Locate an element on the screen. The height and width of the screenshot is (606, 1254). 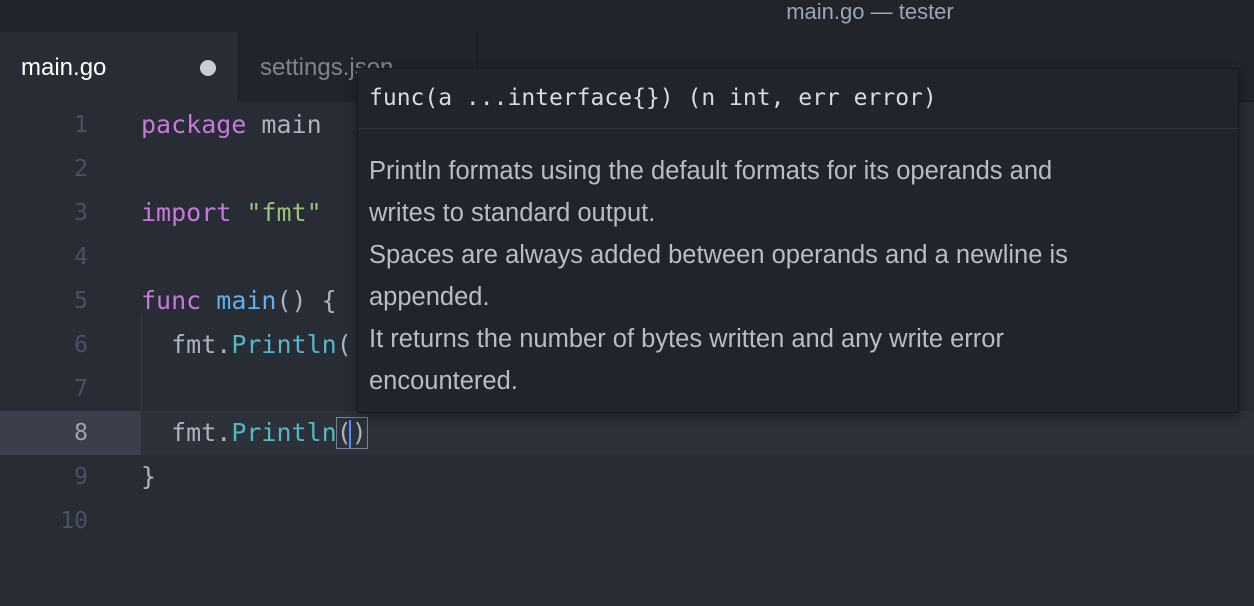
gutter: 4 is located at coordinates (70, 257).